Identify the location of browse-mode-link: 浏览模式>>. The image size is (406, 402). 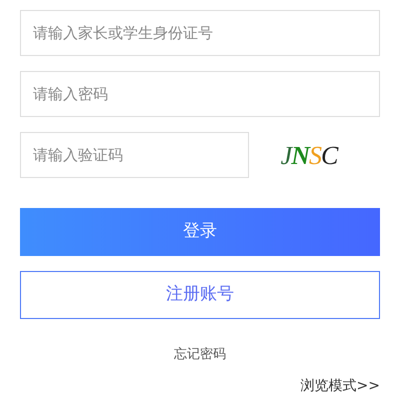
(340, 386).